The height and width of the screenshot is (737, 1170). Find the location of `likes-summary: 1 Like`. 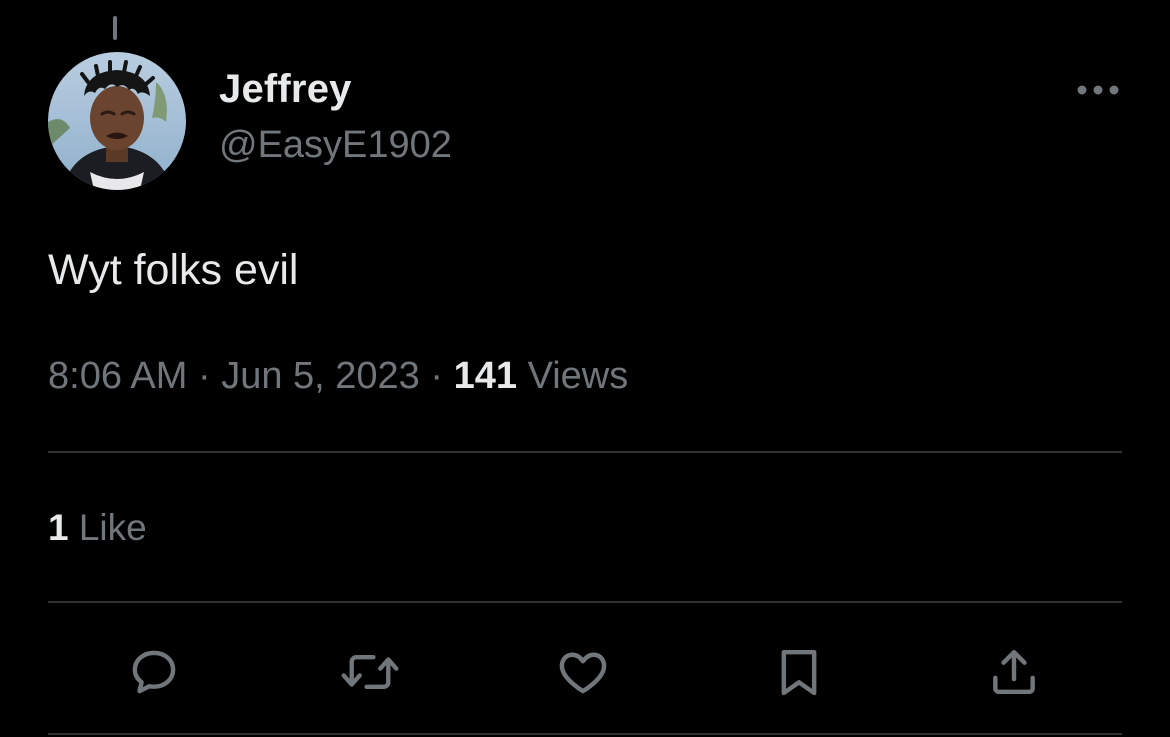

likes-summary: 1 Like is located at coordinates (97, 528).